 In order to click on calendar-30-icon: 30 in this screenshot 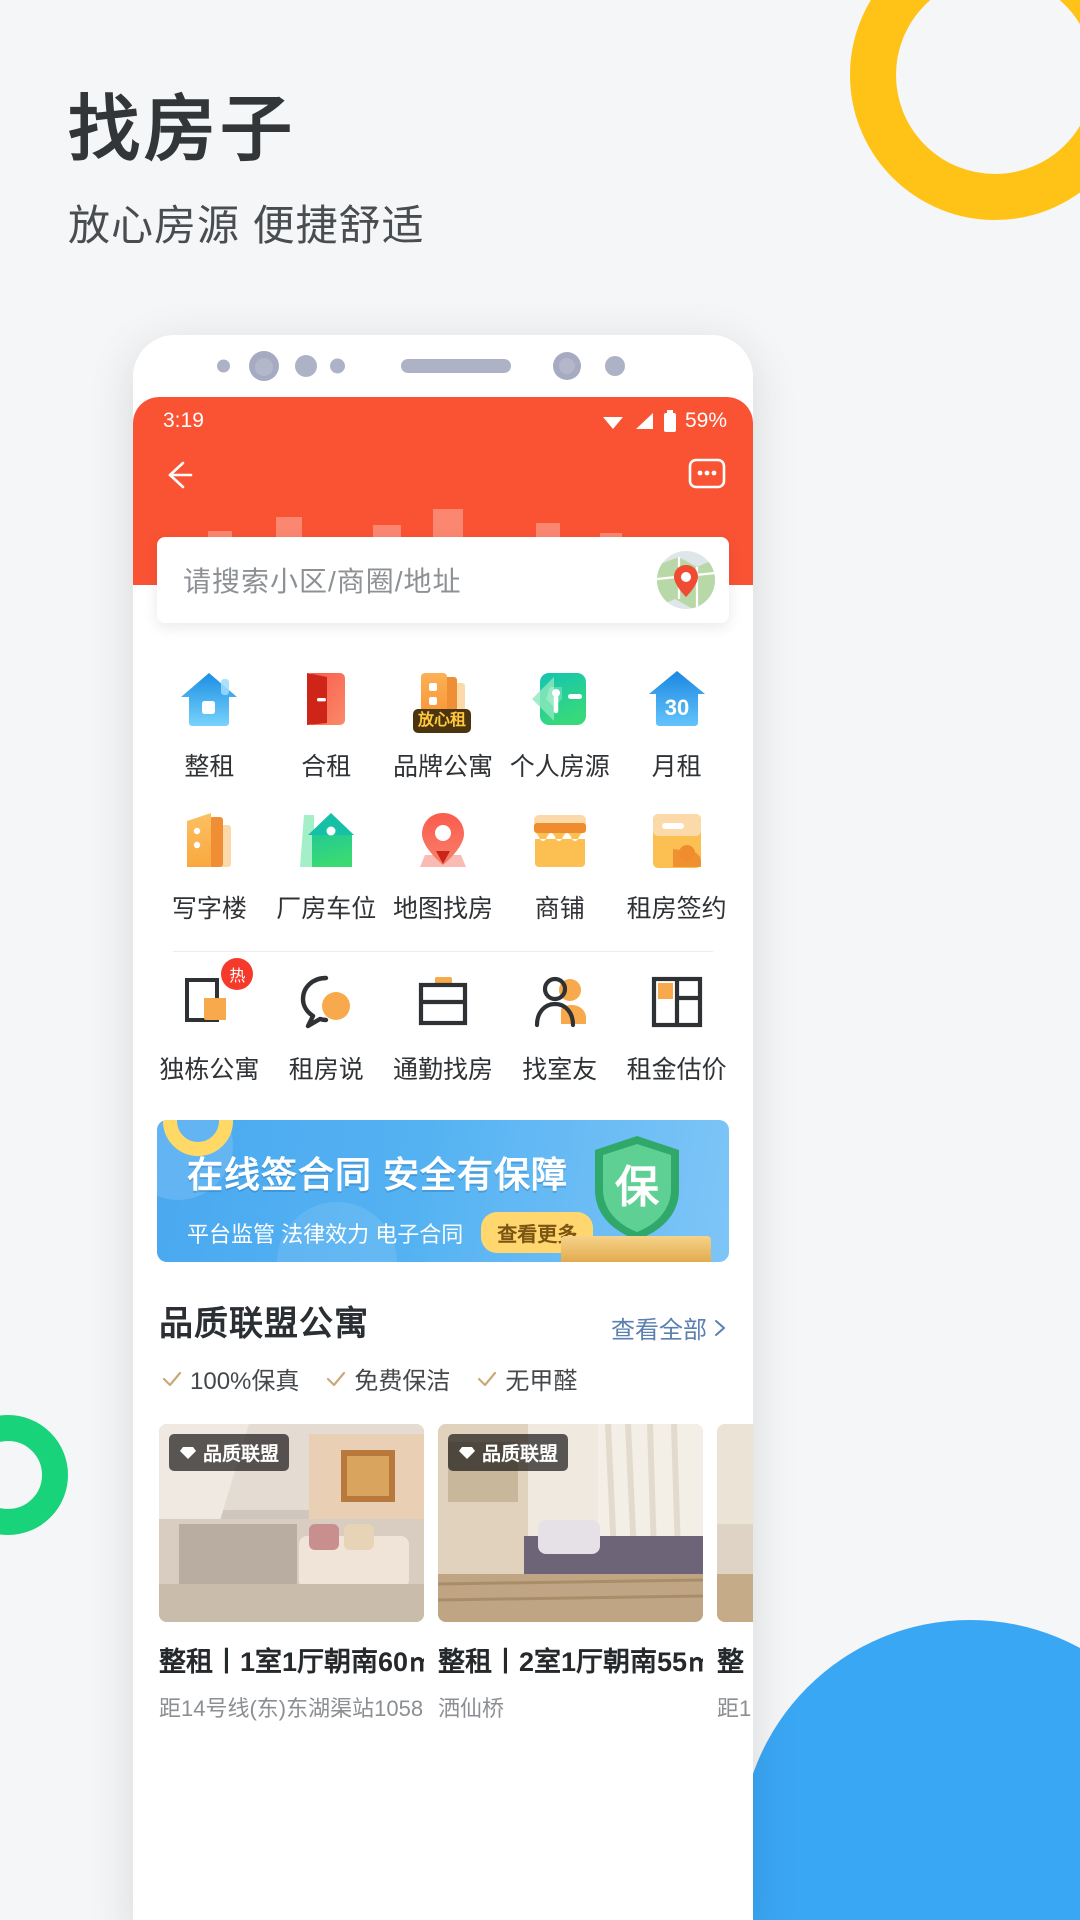, I will do `click(677, 699)`.